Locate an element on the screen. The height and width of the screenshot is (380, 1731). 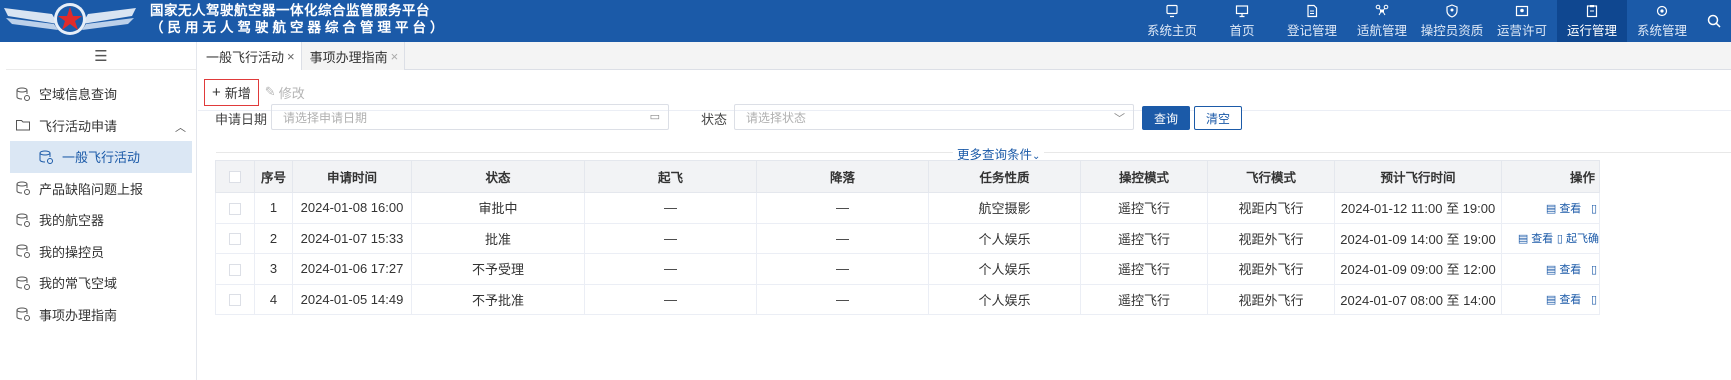
status-select: 请选择状态 ﹀ is located at coordinates (934, 117).